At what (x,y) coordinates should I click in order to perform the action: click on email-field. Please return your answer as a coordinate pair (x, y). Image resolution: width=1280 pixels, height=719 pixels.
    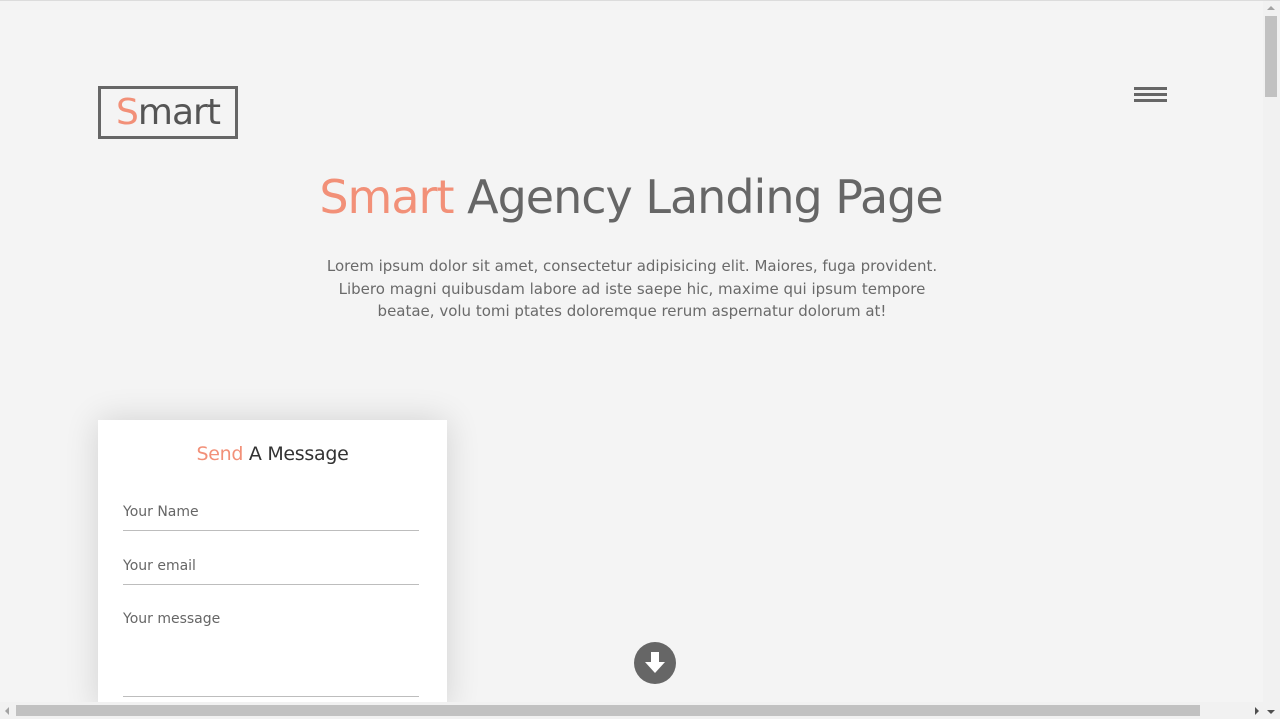
    Looking at the image, I should click on (271, 571).